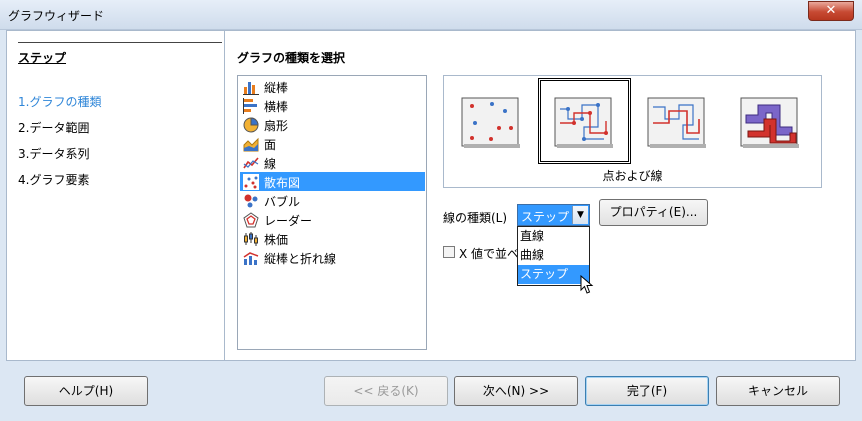 The image size is (862, 421). I want to click on chart-type-area: 面, so click(332, 143).